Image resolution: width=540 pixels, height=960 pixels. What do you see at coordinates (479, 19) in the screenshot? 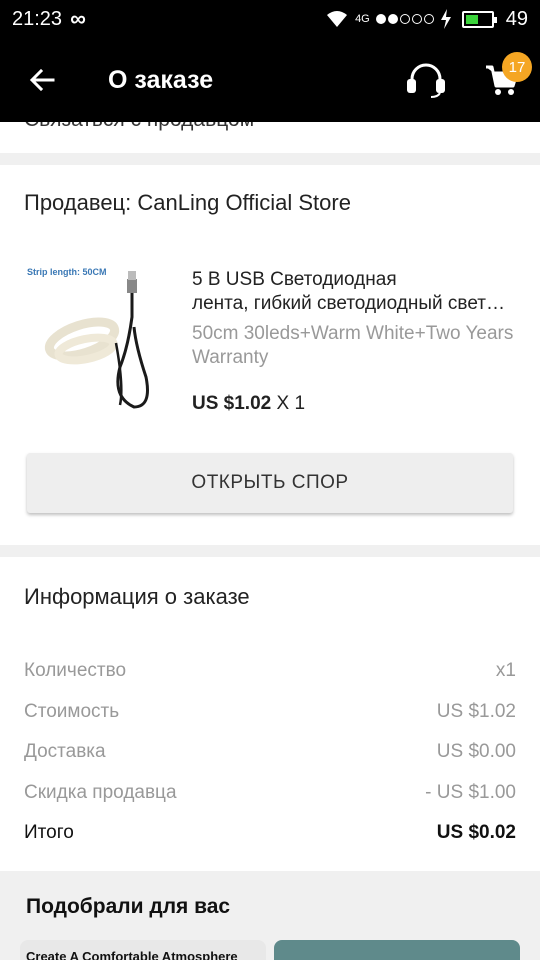
I see `battery-icon` at bounding box center [479, 19].